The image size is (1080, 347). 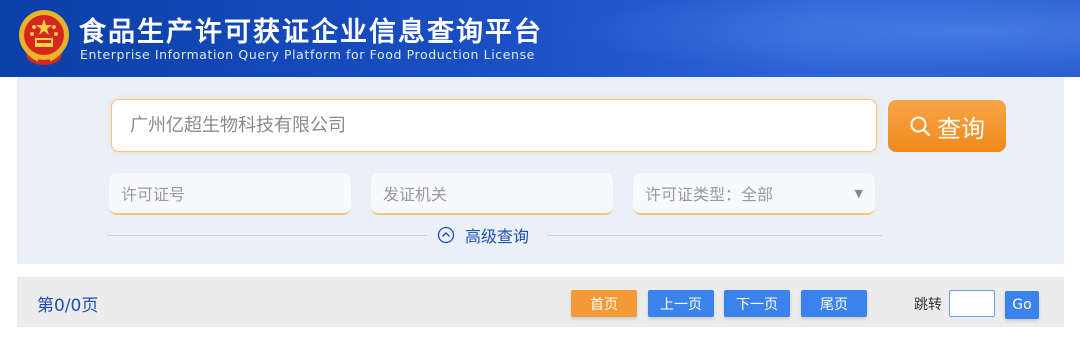 What do you see at coordinates (415, 194) in the screenshot?
I see `issuing-authority-placeholder: 发证机关` at bounding box center [415, 194].